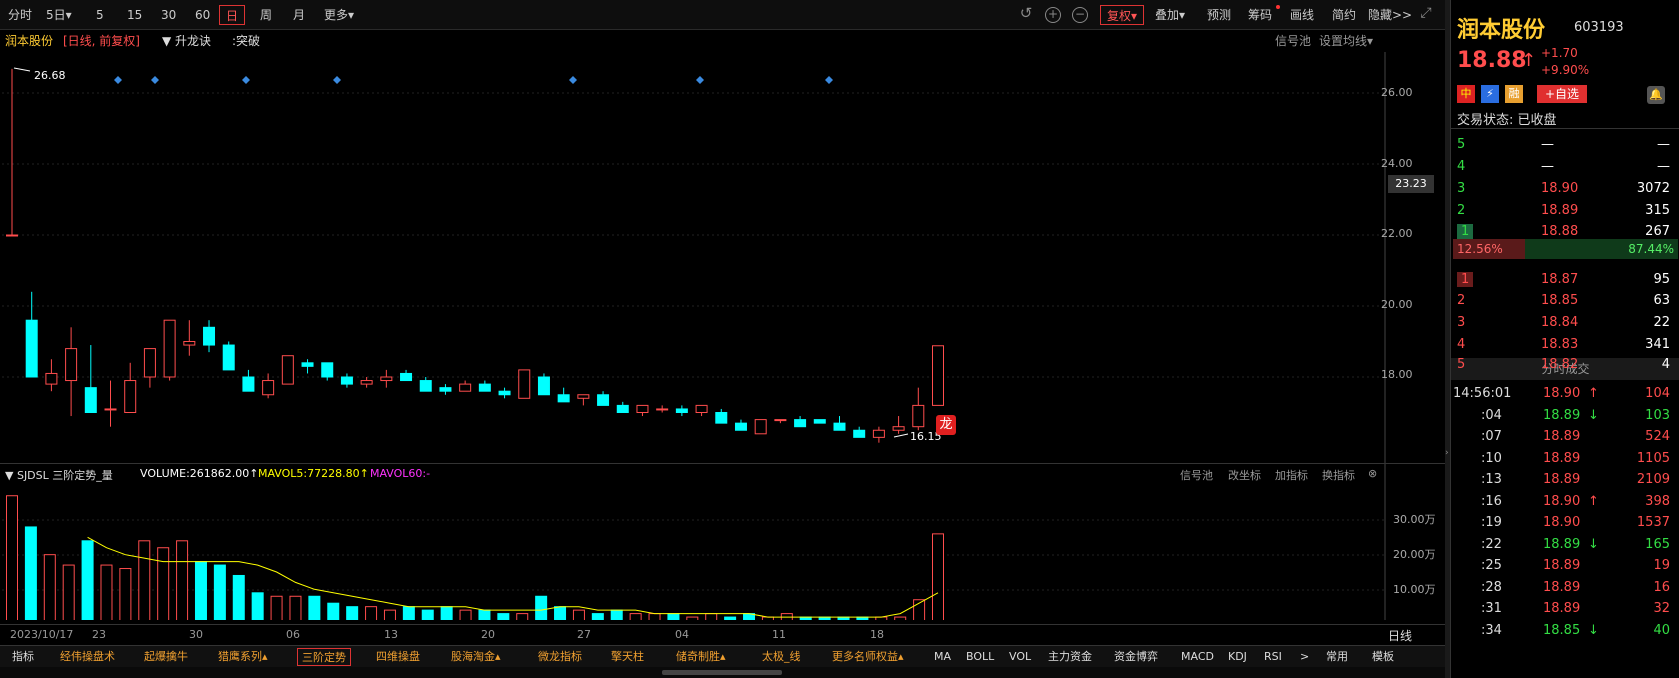 The height and width of the screenshot is (678, 1679). What do you see at coordinates (1565, 345) in the screenshot?
I see `bid-row: 4 18.83 341` at bounding box center [1565, 345].